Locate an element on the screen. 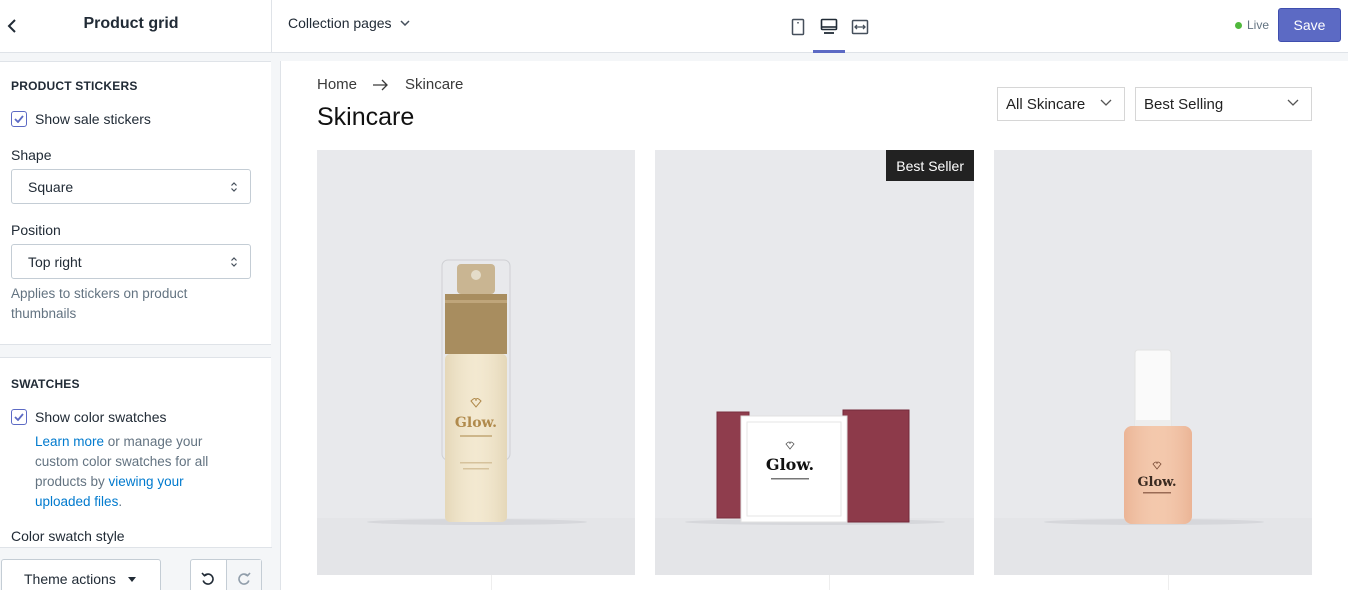 The image size is (1348, 590). redo-button is located at coordinates (243, 575).